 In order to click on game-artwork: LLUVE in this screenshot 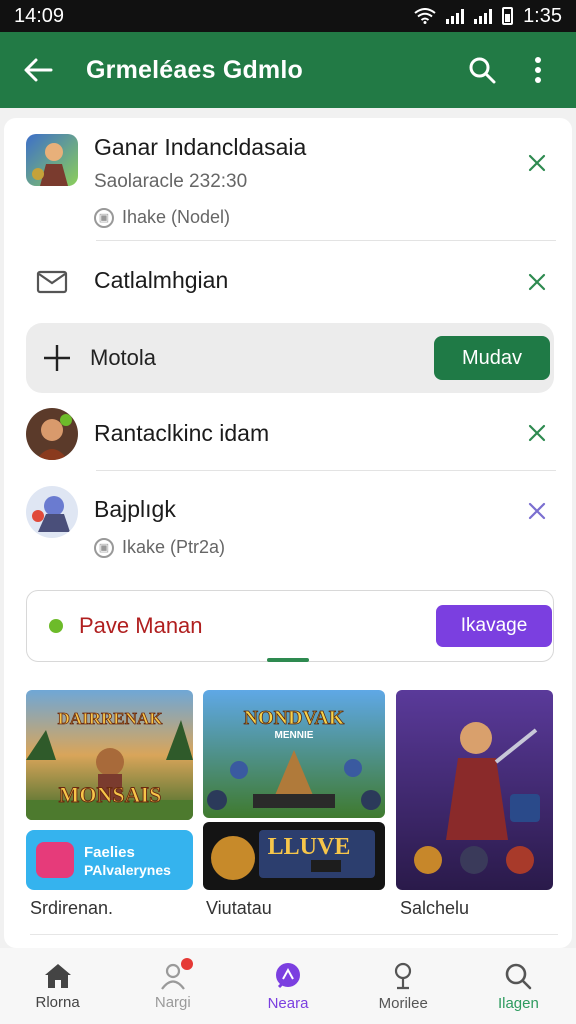, I will do `click(293, 855)`.